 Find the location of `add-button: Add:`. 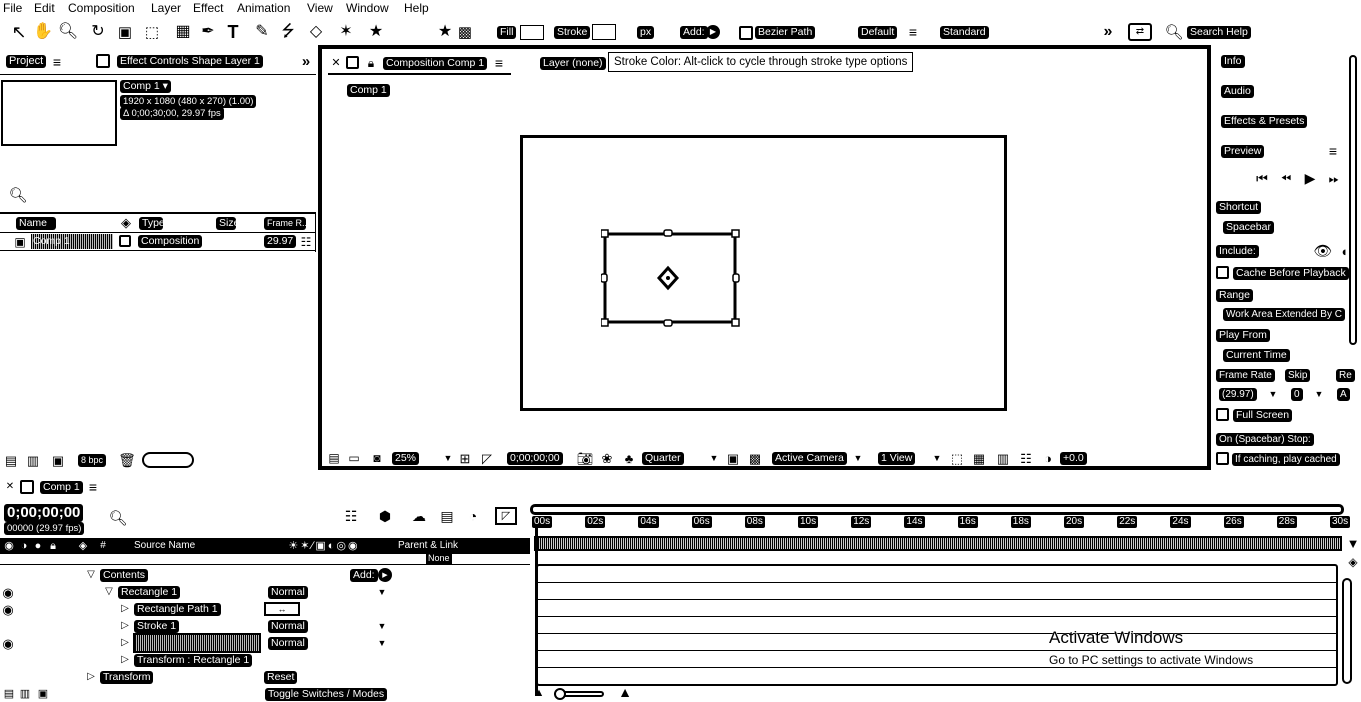

add-button: Add: is located at coordinates (694, 32).